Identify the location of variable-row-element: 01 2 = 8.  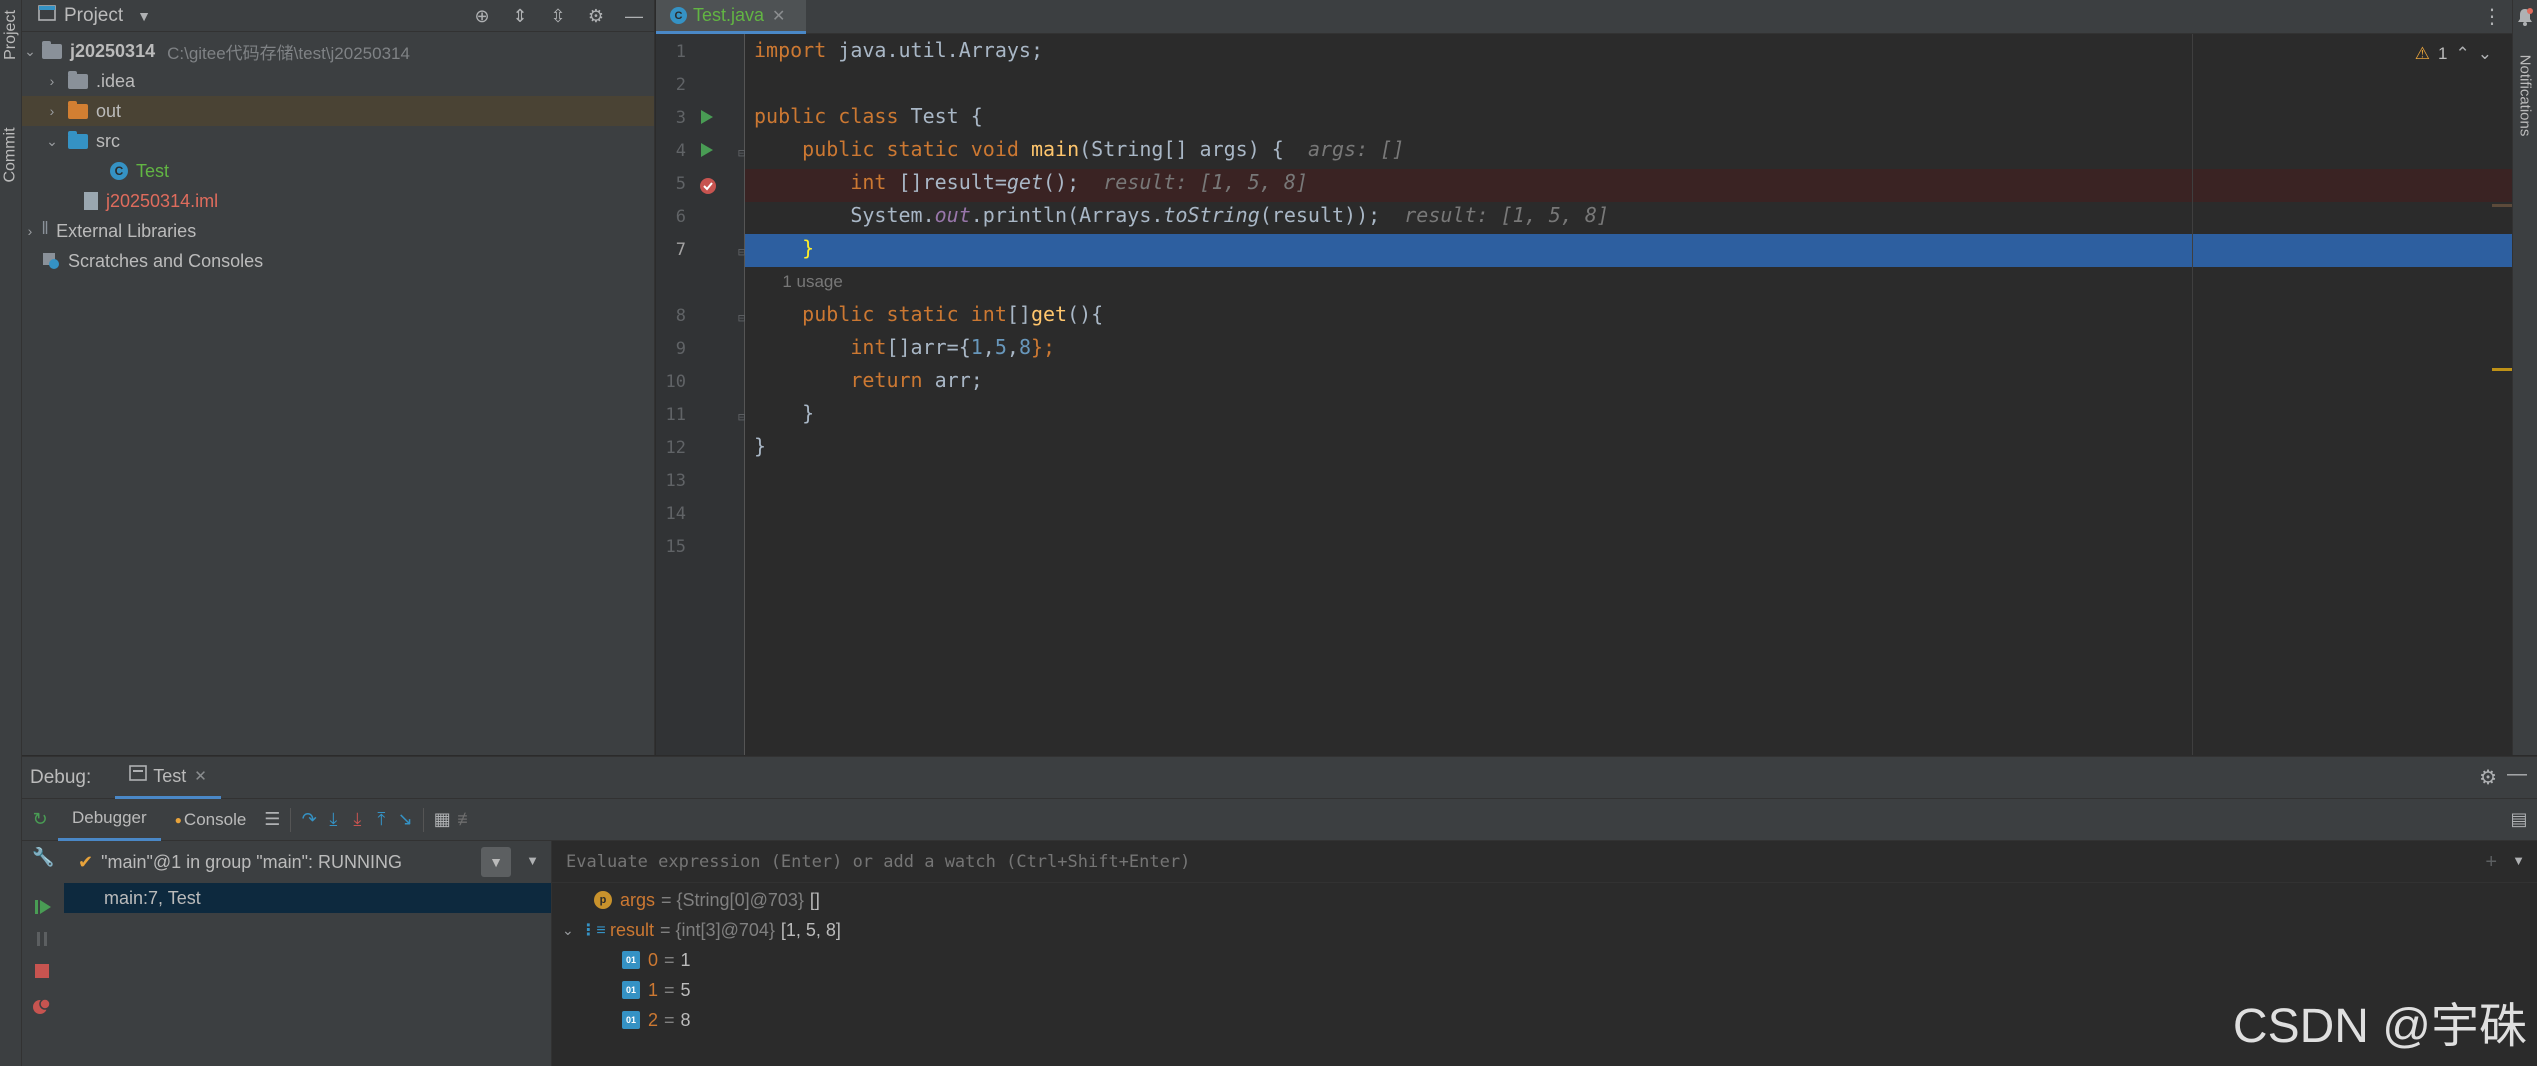
(656, 1020).